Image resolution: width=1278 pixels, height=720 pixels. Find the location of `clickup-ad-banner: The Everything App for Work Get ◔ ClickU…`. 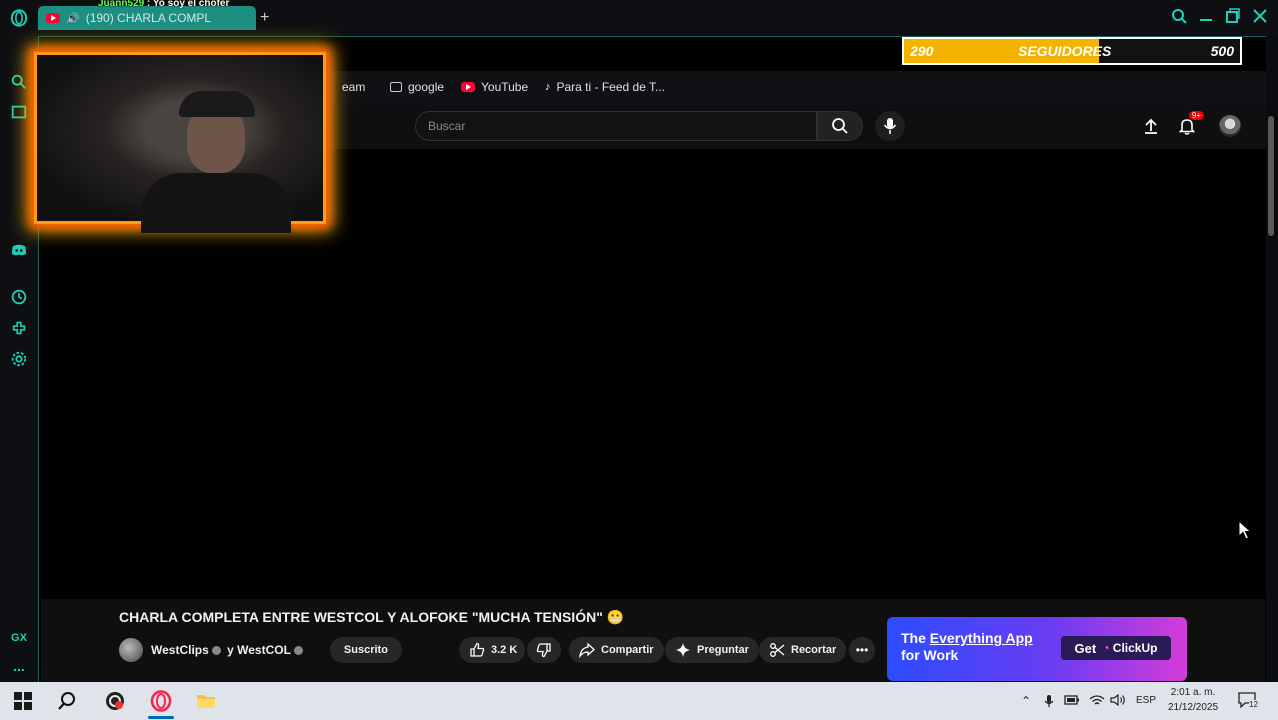

clickup-ad-banner: The Everything App for Work Get ◔ ClickU… is located at coordinates (1037, 649).